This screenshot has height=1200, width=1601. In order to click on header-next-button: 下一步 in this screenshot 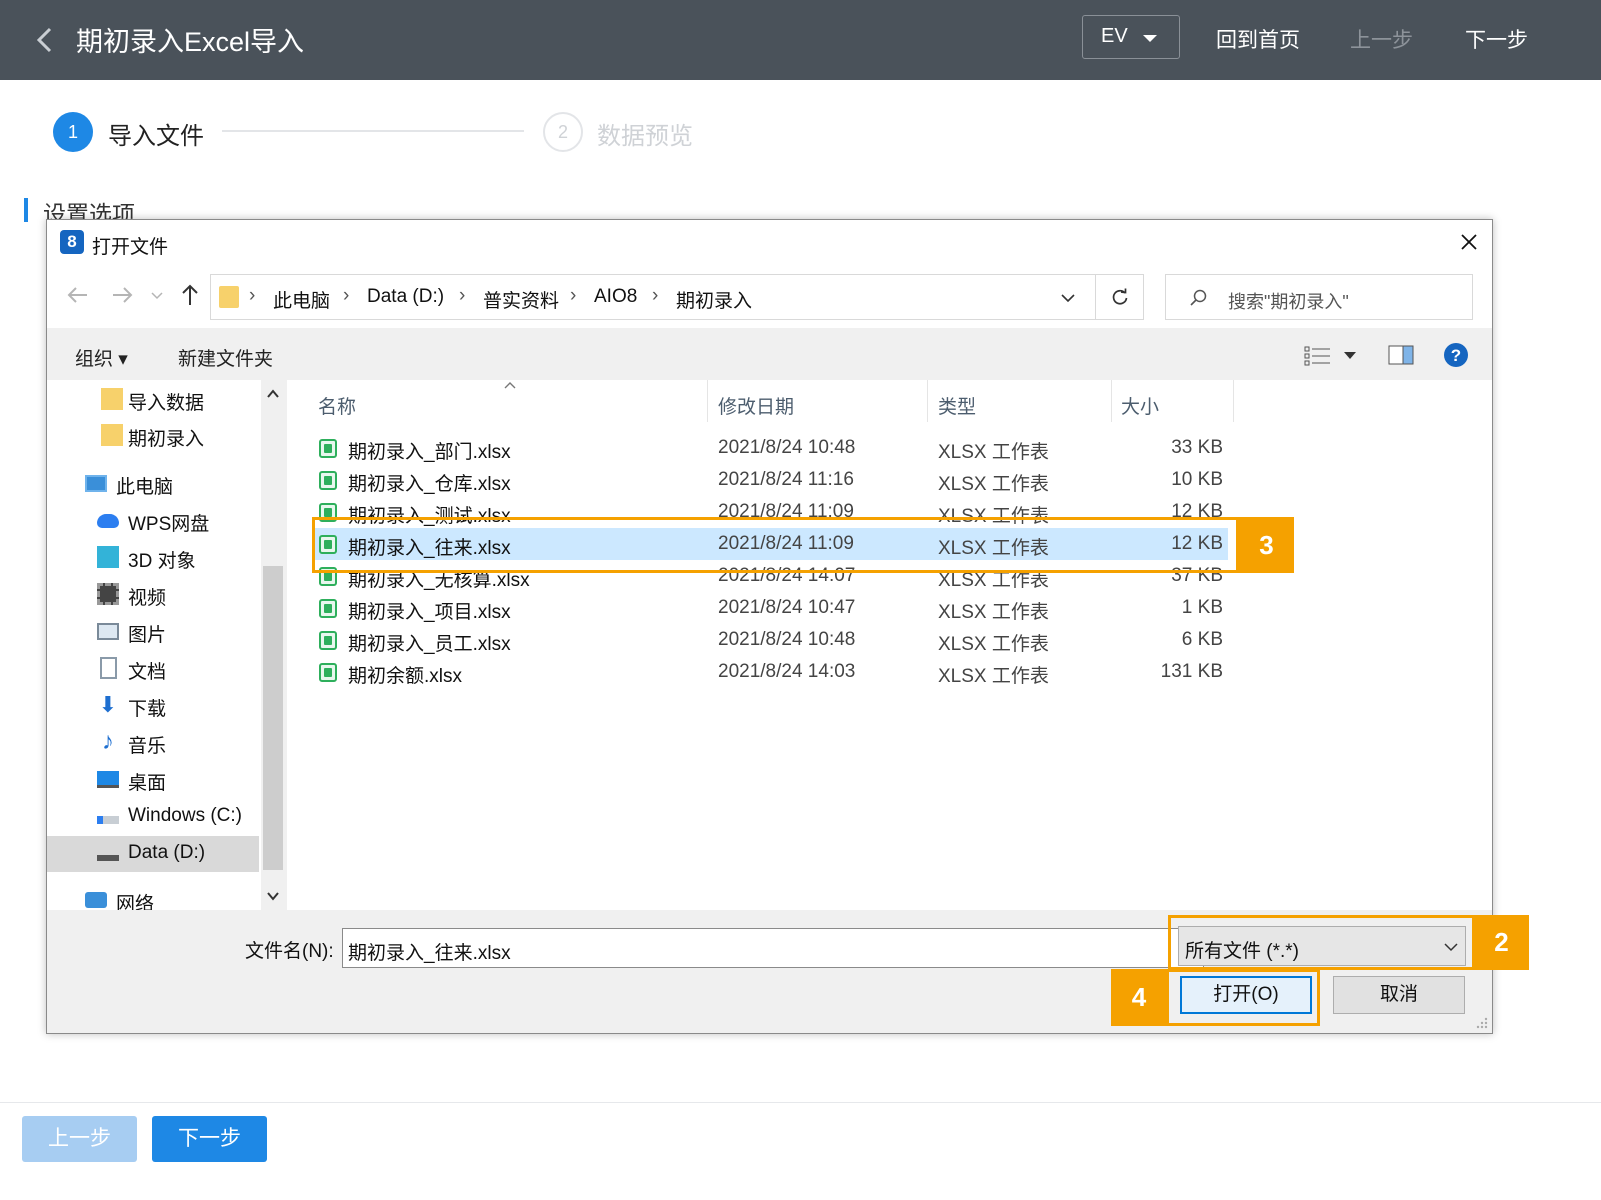, I will do `click(1496, 39)`.